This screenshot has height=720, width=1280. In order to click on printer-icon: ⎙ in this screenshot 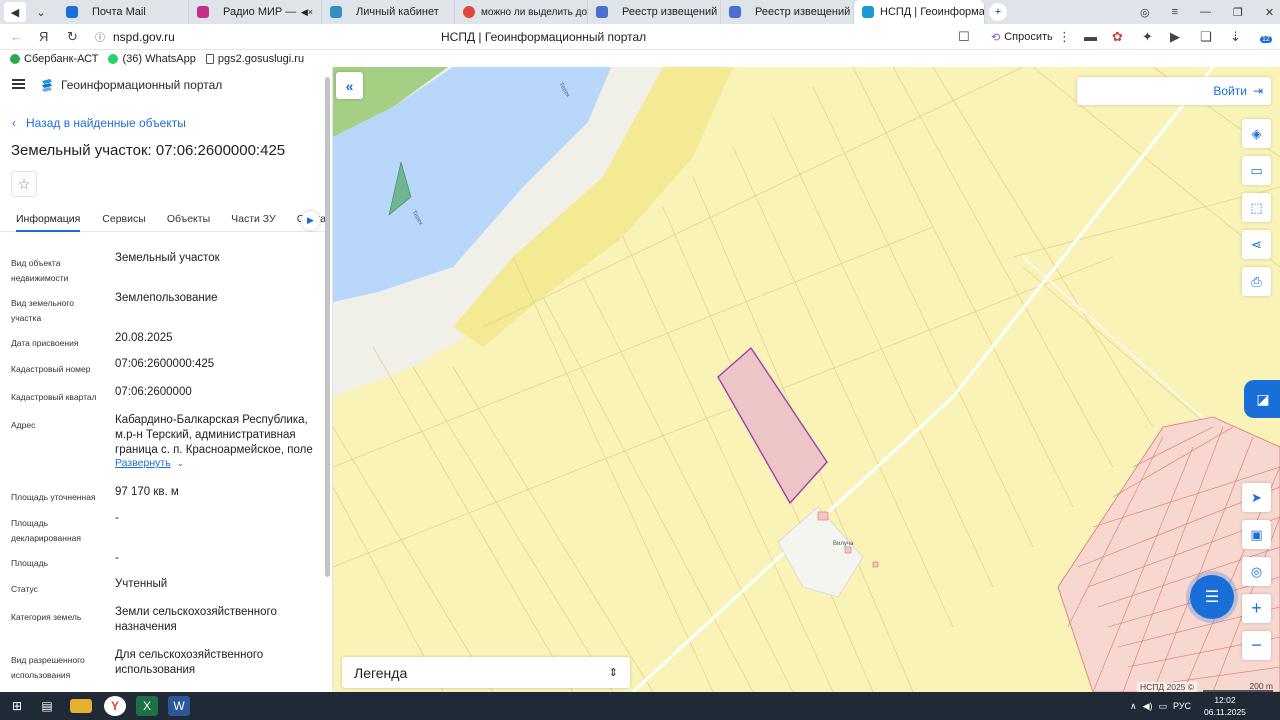, I will do `click(1256, 281)`.